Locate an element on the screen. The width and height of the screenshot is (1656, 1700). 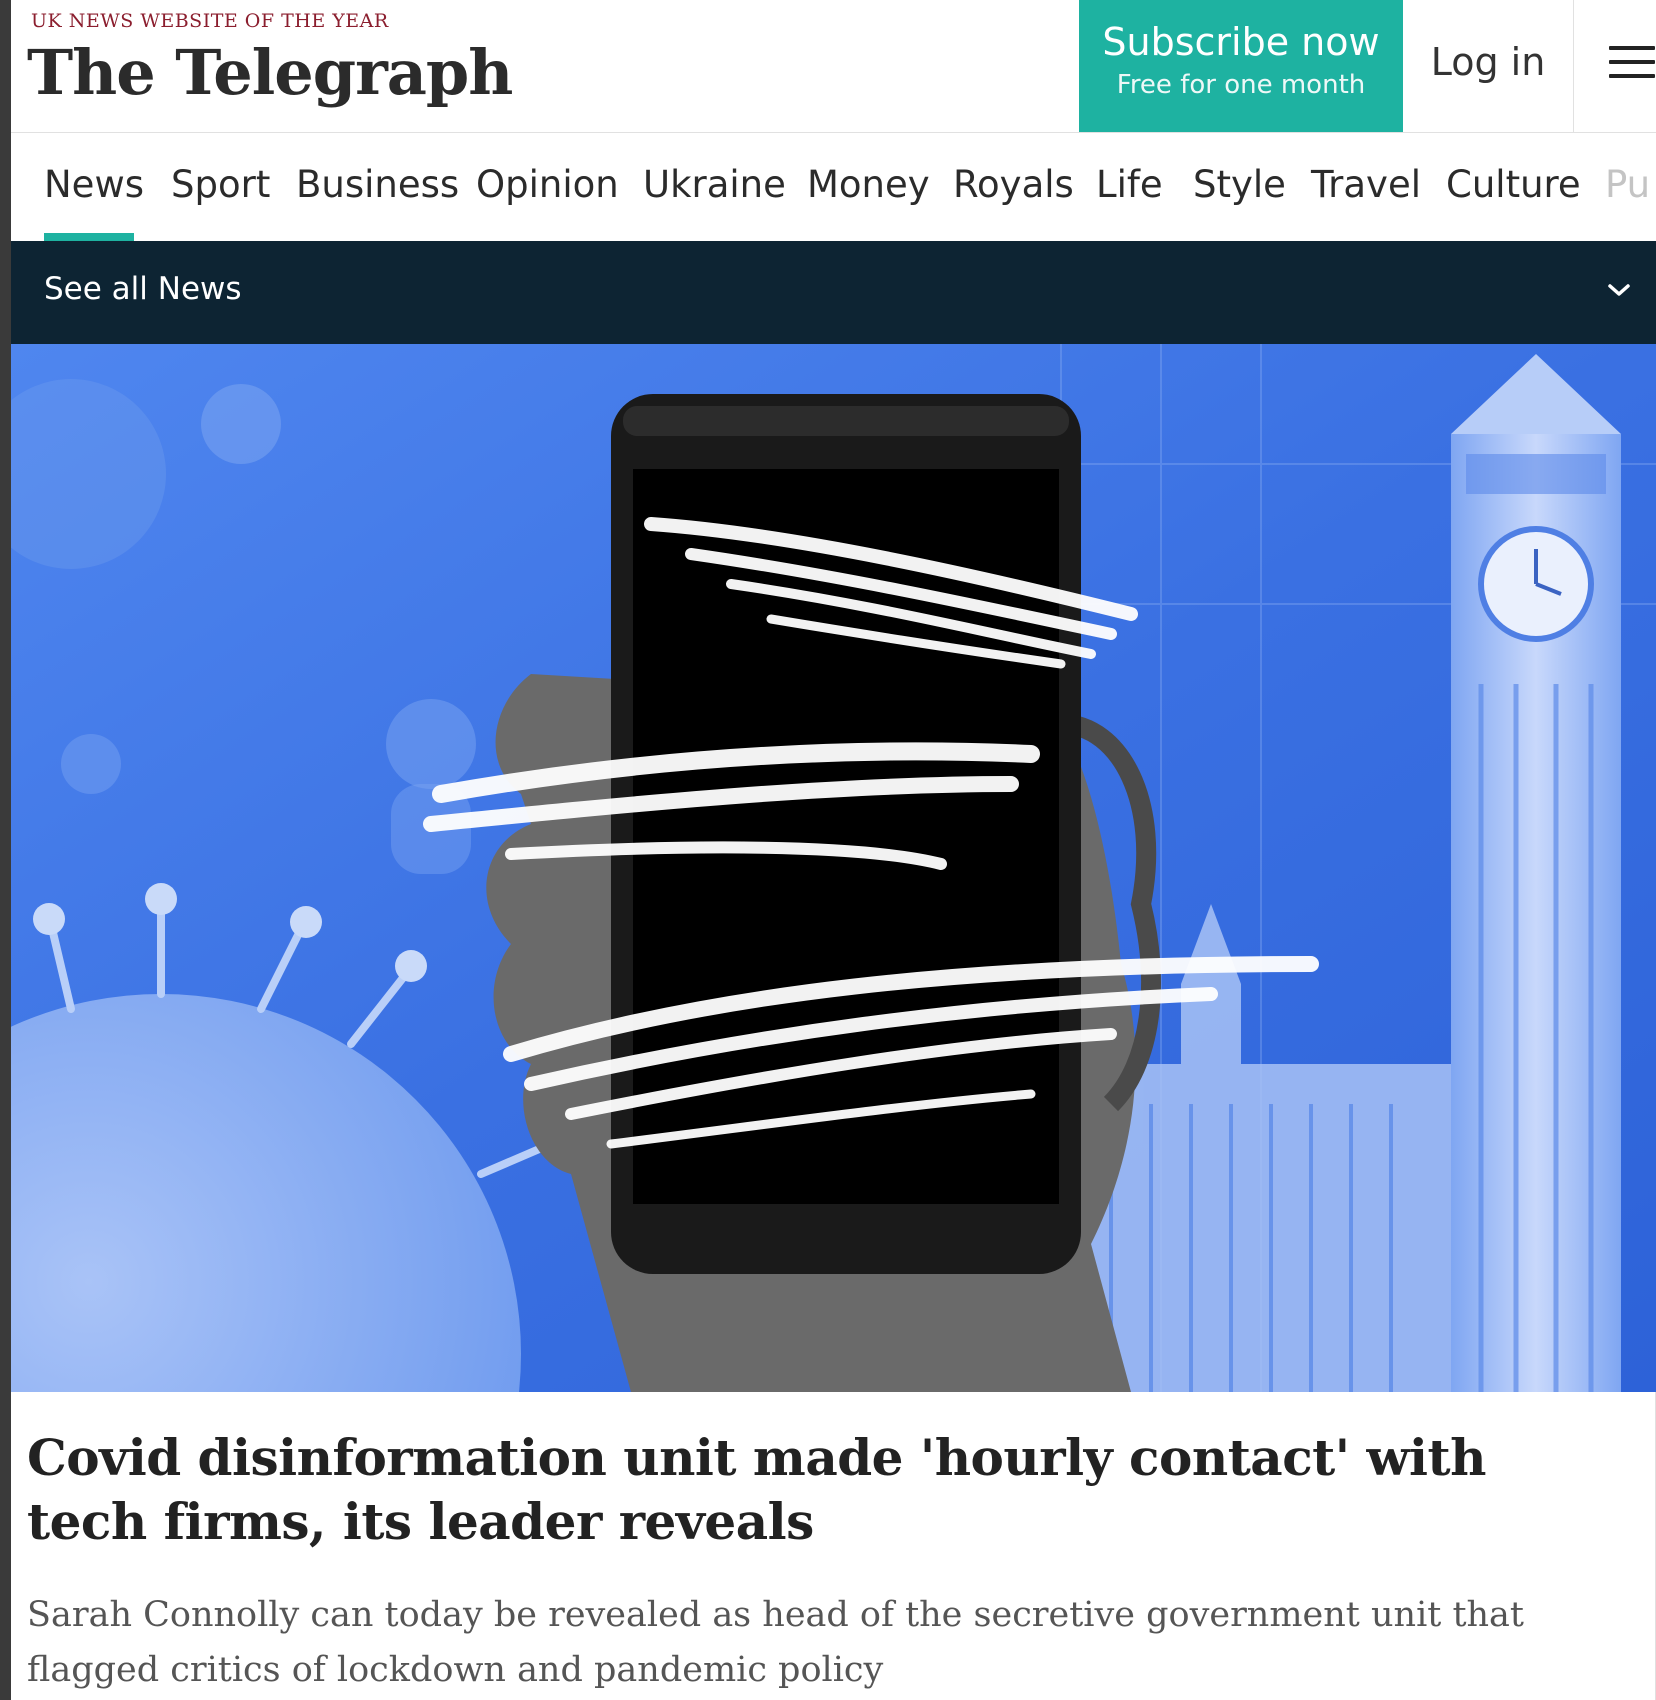
subscribe-button: Subscribe now Free for one month is located at coordinates (1241, 66).